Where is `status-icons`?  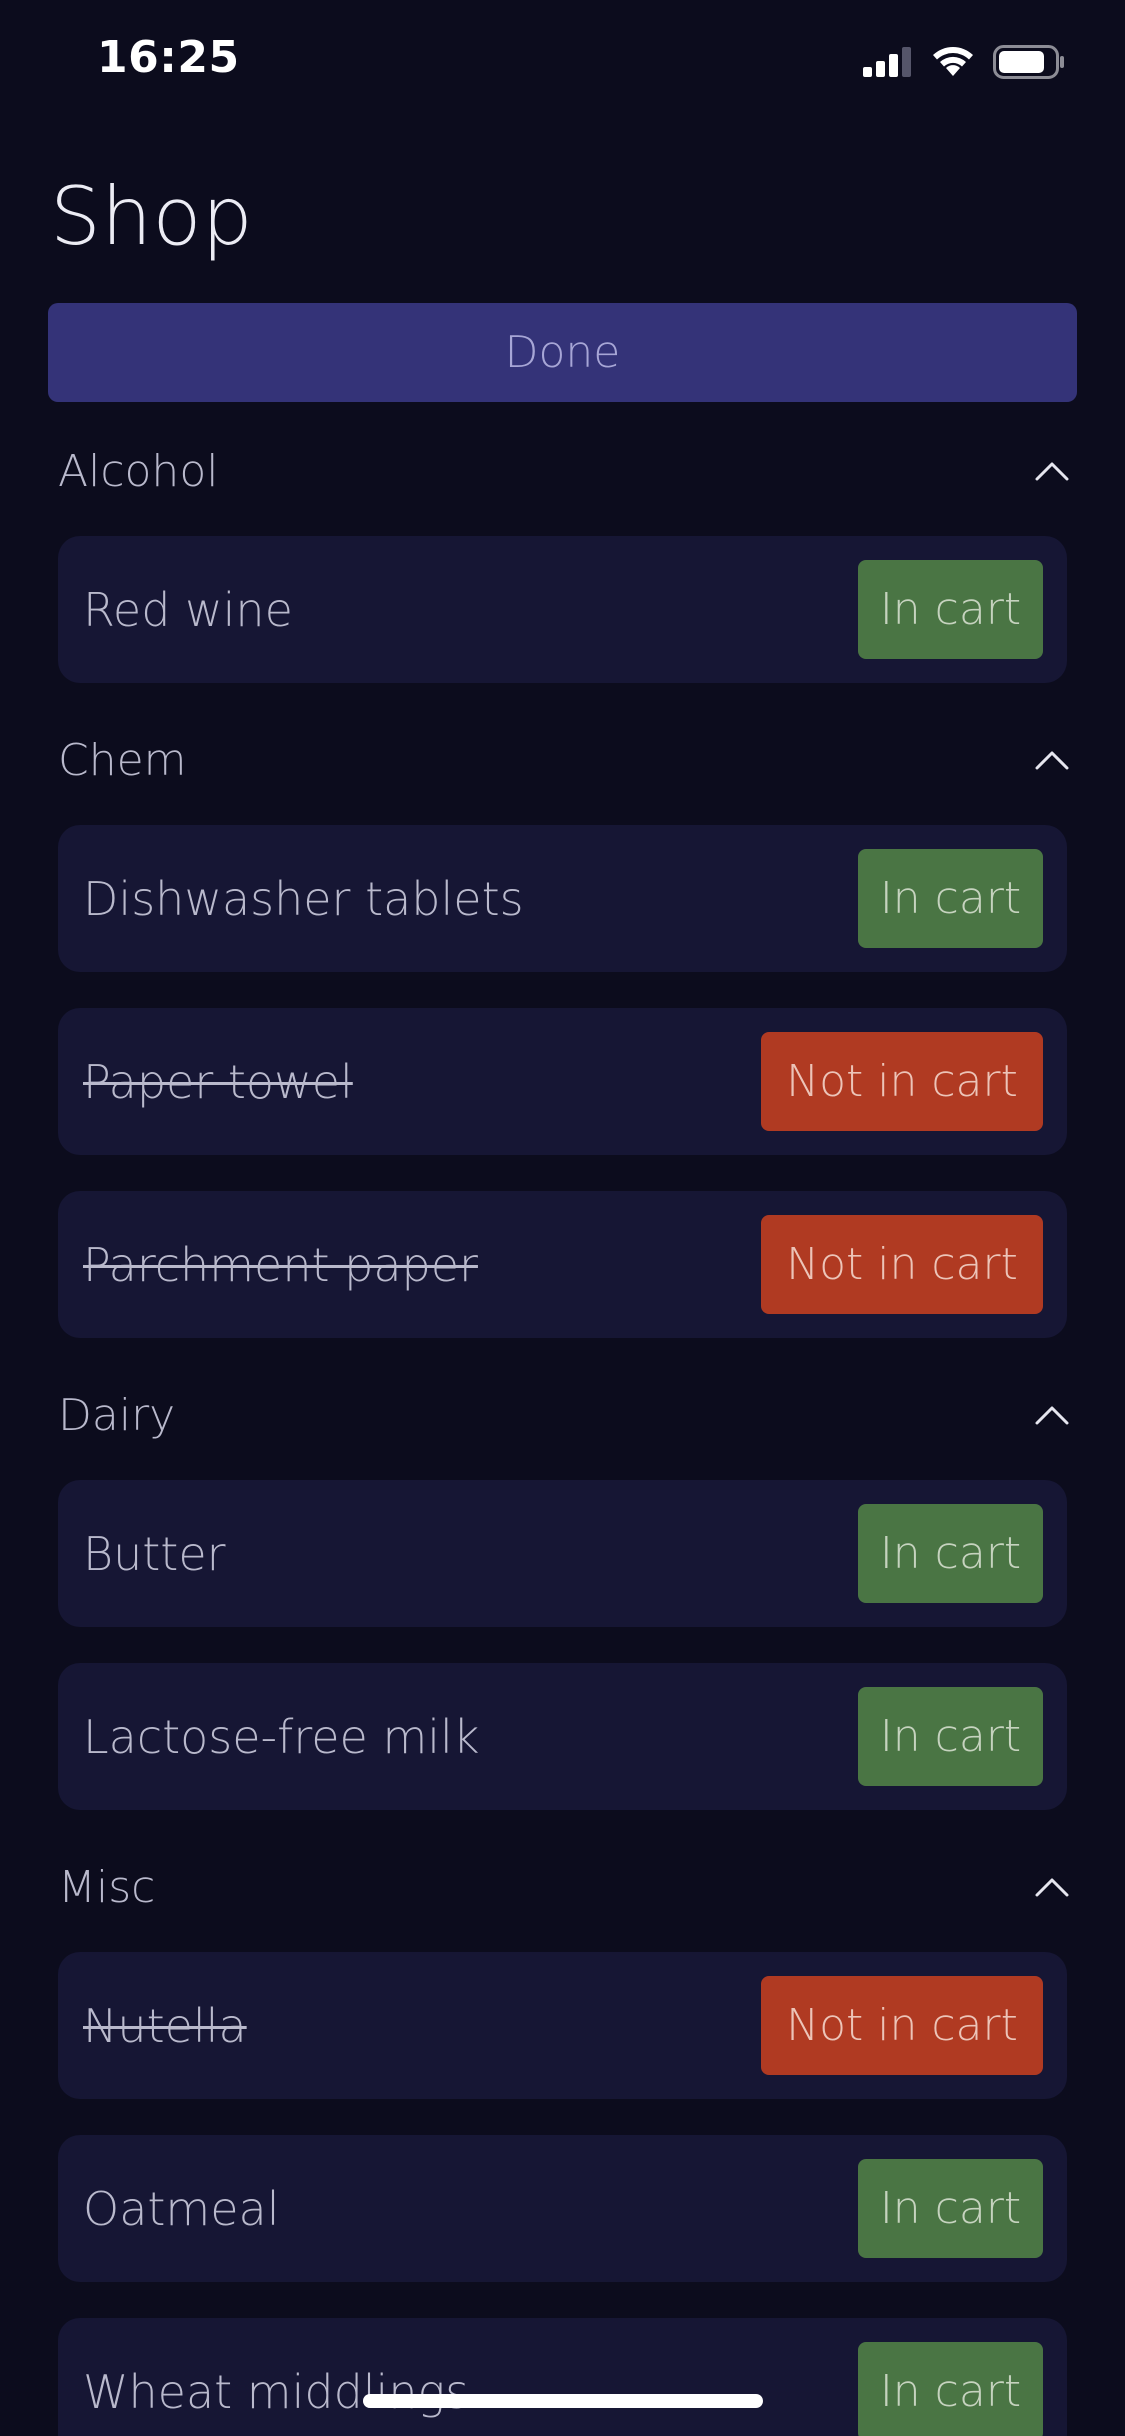
status-icons is located at coordinates (964, 62).